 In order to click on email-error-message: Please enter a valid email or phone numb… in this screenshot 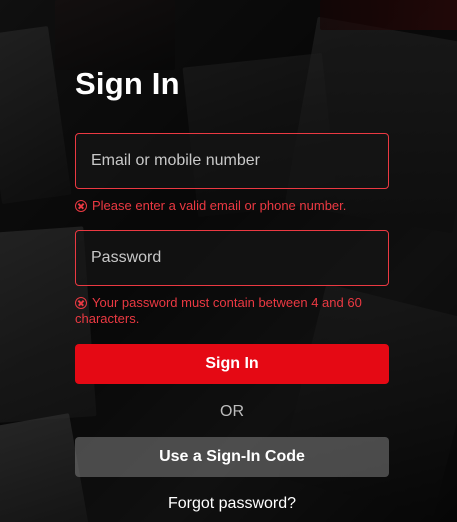, I will do `click(232, 206)`.